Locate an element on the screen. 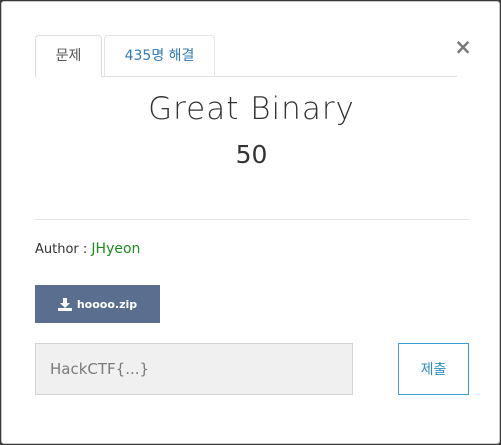  author-label: Author : is located at coordinates (63, 249).